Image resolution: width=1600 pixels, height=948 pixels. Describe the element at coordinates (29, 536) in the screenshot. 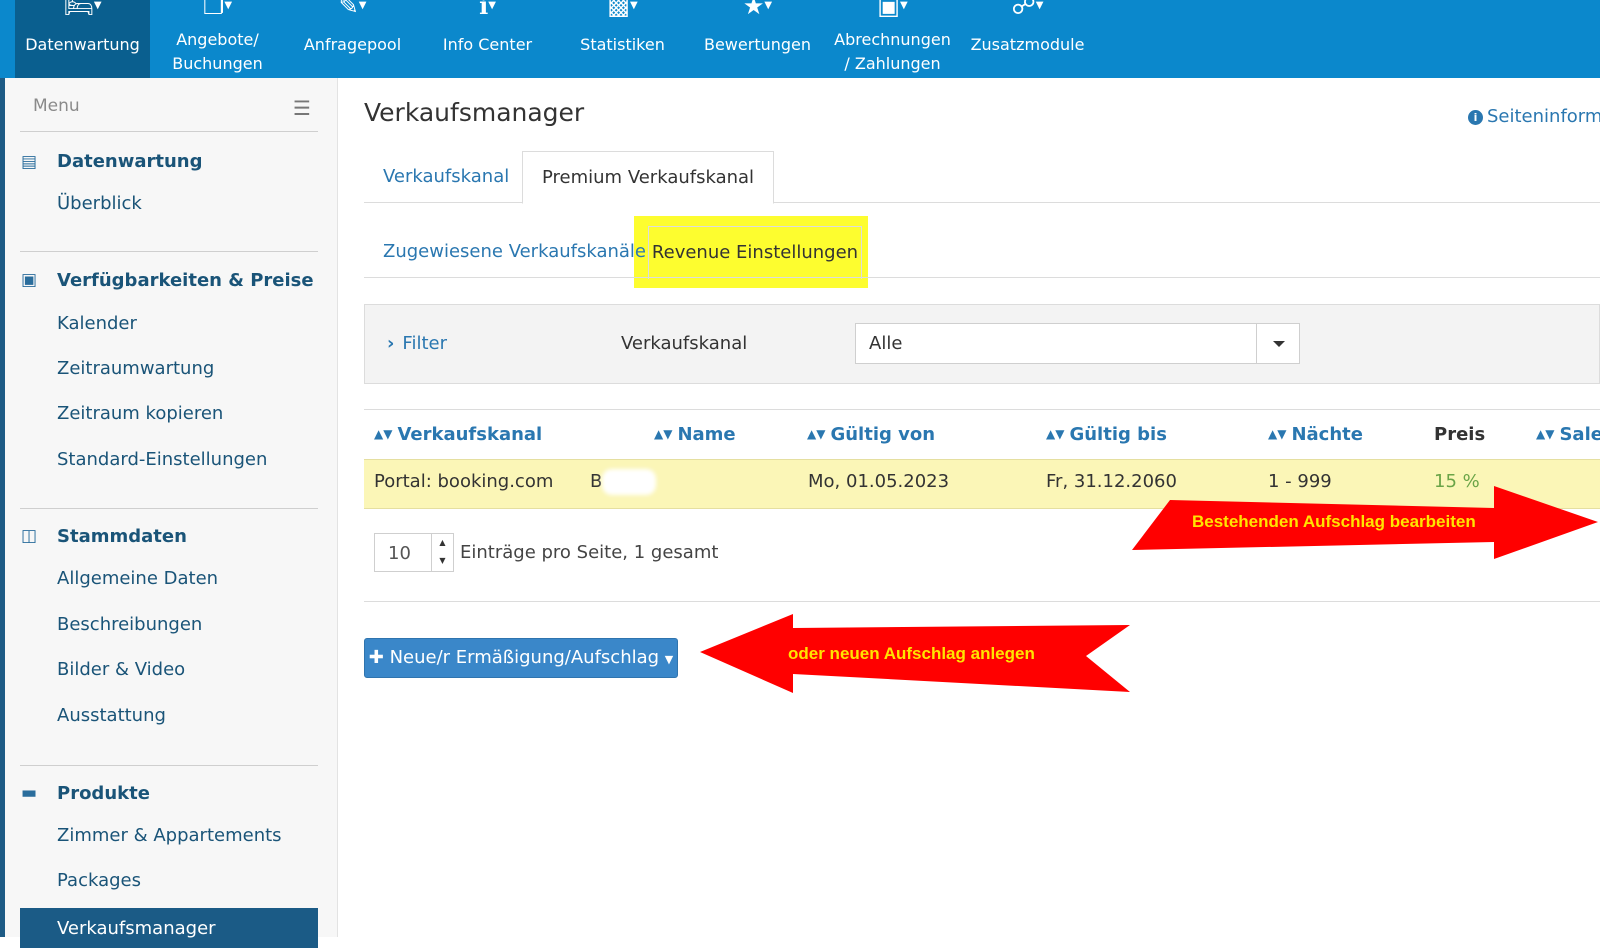

I see `columns-icon: ◫` at that location.